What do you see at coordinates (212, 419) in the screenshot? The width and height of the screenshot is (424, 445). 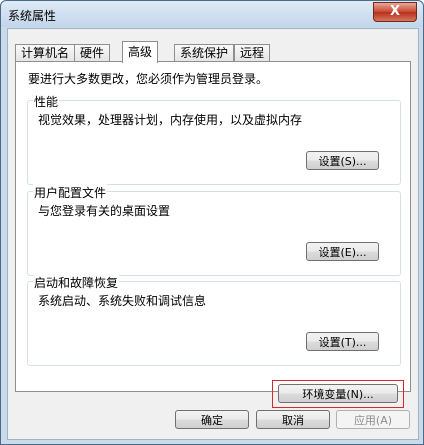 I see `ok-button: 确定` at bounding box center [212, 419].